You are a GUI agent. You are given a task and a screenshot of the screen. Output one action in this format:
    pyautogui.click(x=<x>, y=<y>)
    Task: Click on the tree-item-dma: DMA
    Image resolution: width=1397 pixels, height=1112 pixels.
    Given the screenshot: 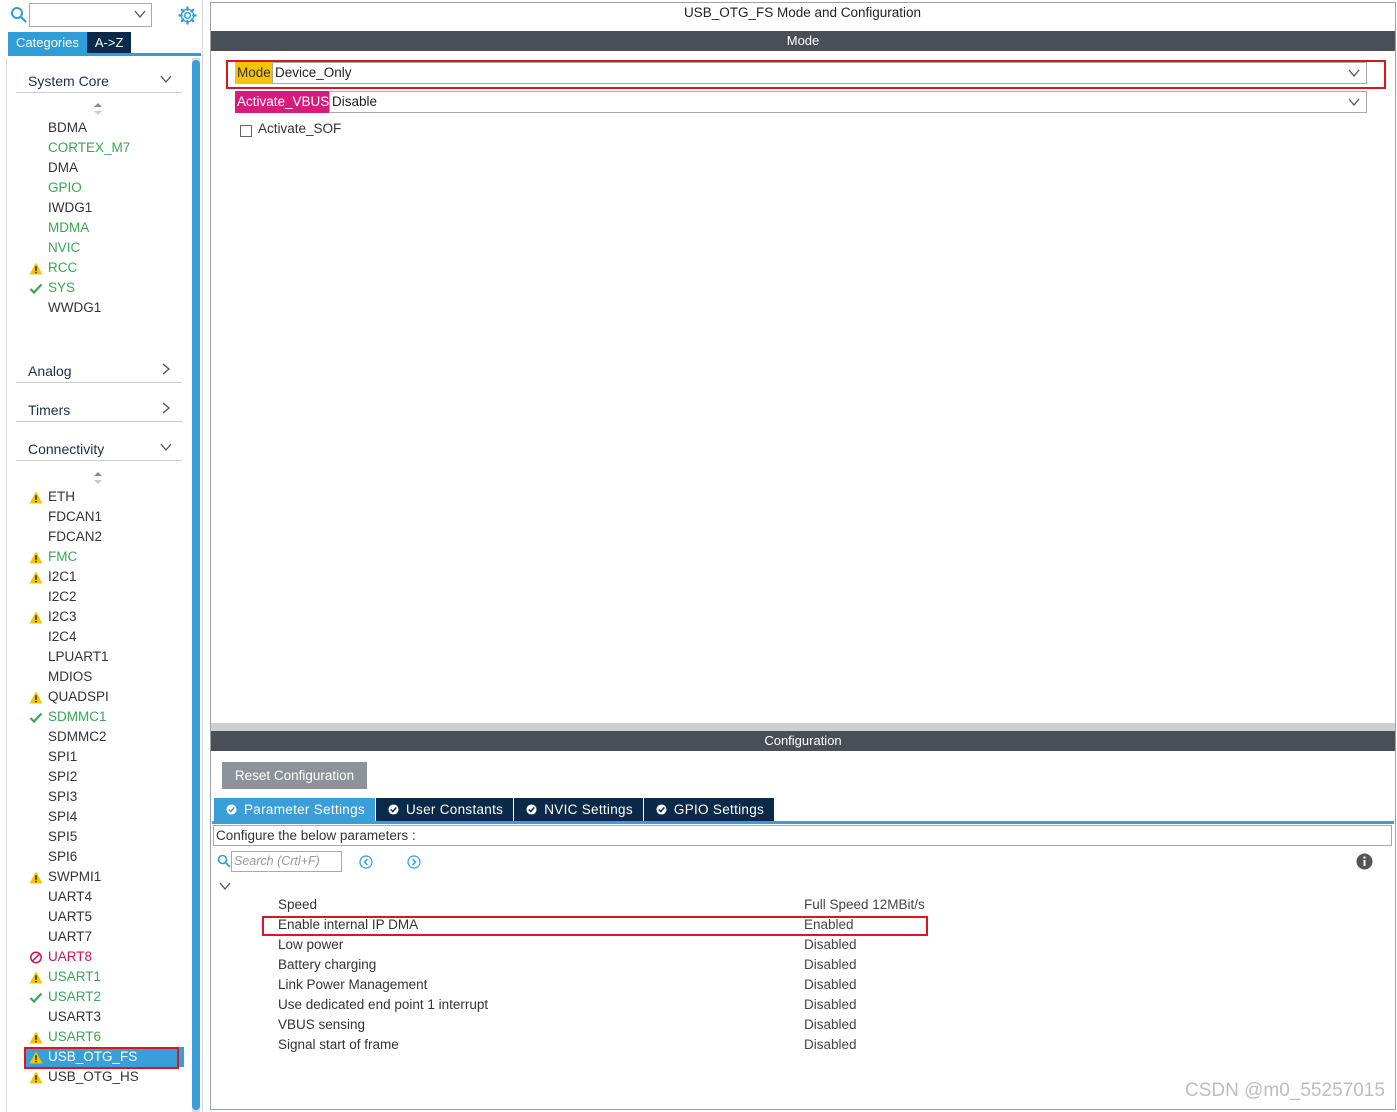 What is the action you would take?
    pyautogui.click(x=104, y=168)
    